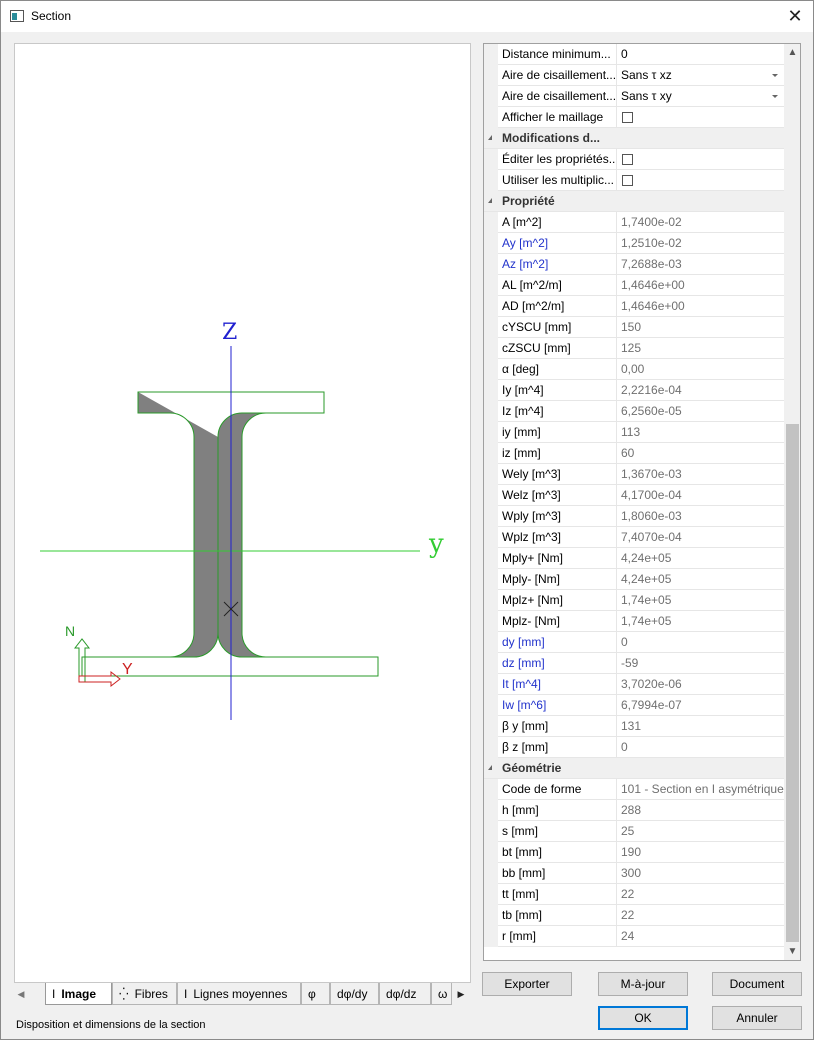 This screenshot has width=814, height=1040. I want to click on prop-value: 0, so click(624, 747).